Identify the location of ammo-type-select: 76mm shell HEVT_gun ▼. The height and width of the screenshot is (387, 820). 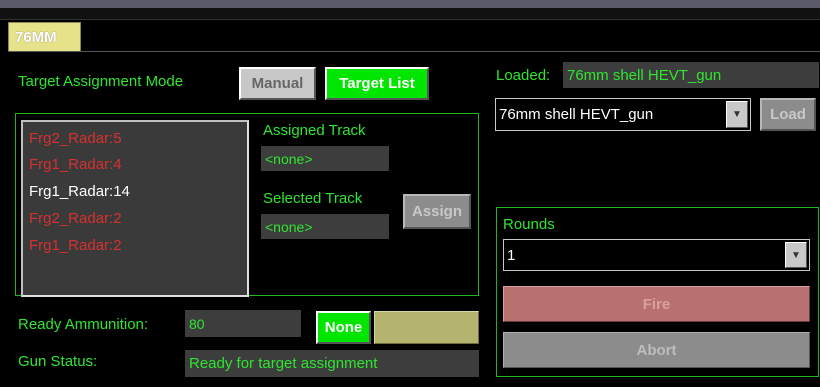
(623, 114).